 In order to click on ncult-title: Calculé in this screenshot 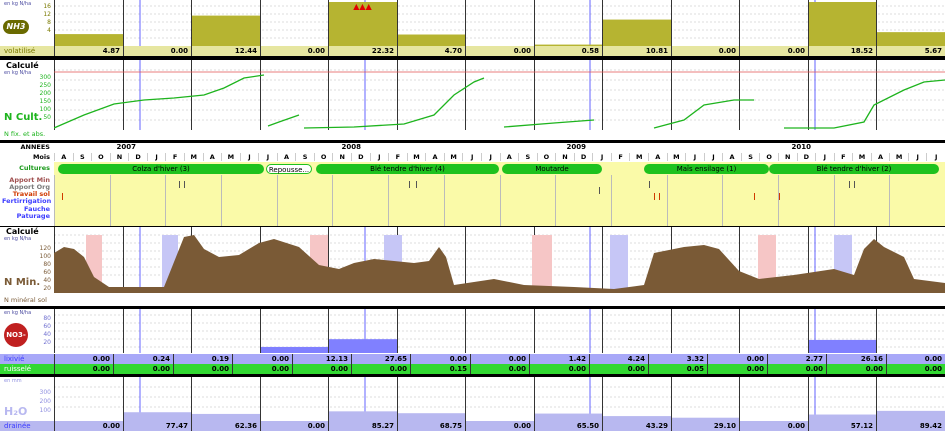, I will do `click(22, 65)`.